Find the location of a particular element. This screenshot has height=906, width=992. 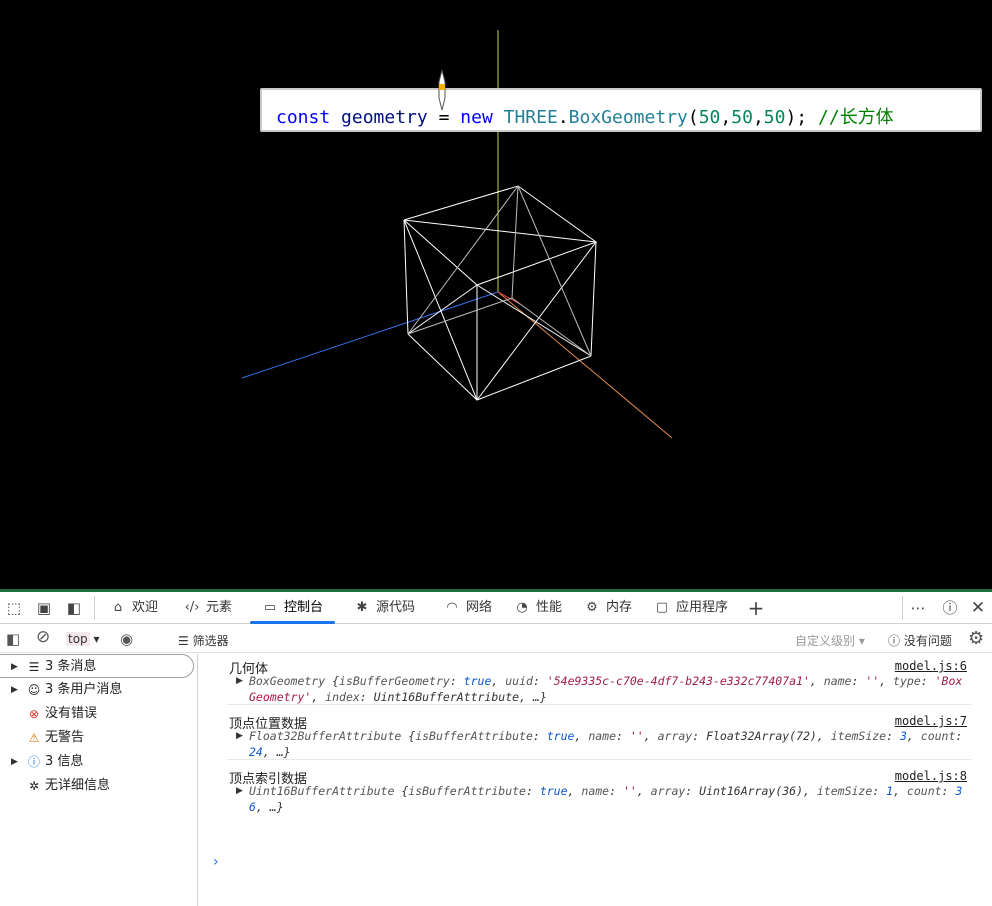

tab-performance: ◔ 性能 is located at coordinates (537, 608).